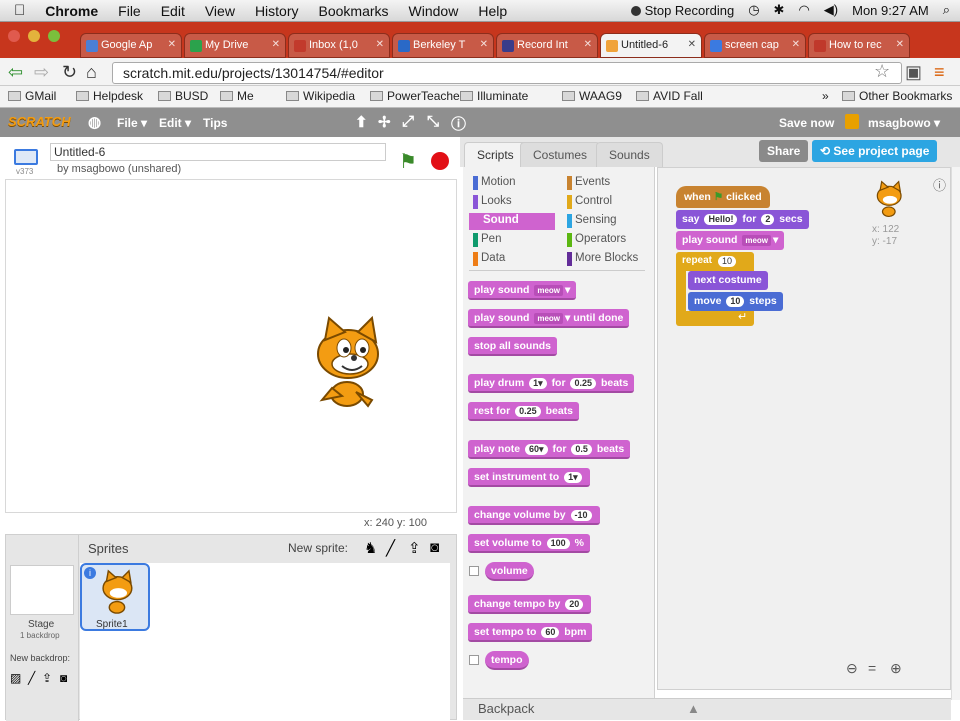 The image size is (960, 721). Describe the element at coordinates (682, 10) in the screenshot. I see `stop-recording: Stop Recording` at that location.